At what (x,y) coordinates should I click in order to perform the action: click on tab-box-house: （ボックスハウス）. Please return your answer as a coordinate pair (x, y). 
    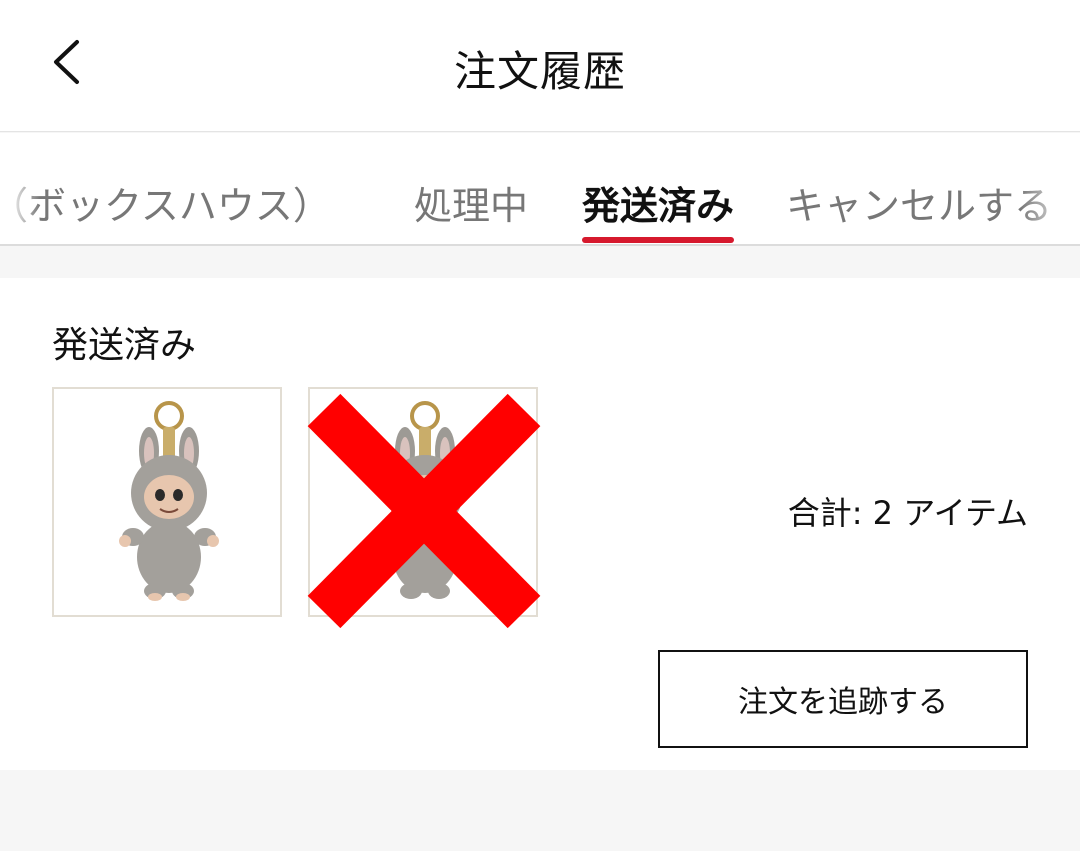
    Looking at the image, I should click on (165, 202).